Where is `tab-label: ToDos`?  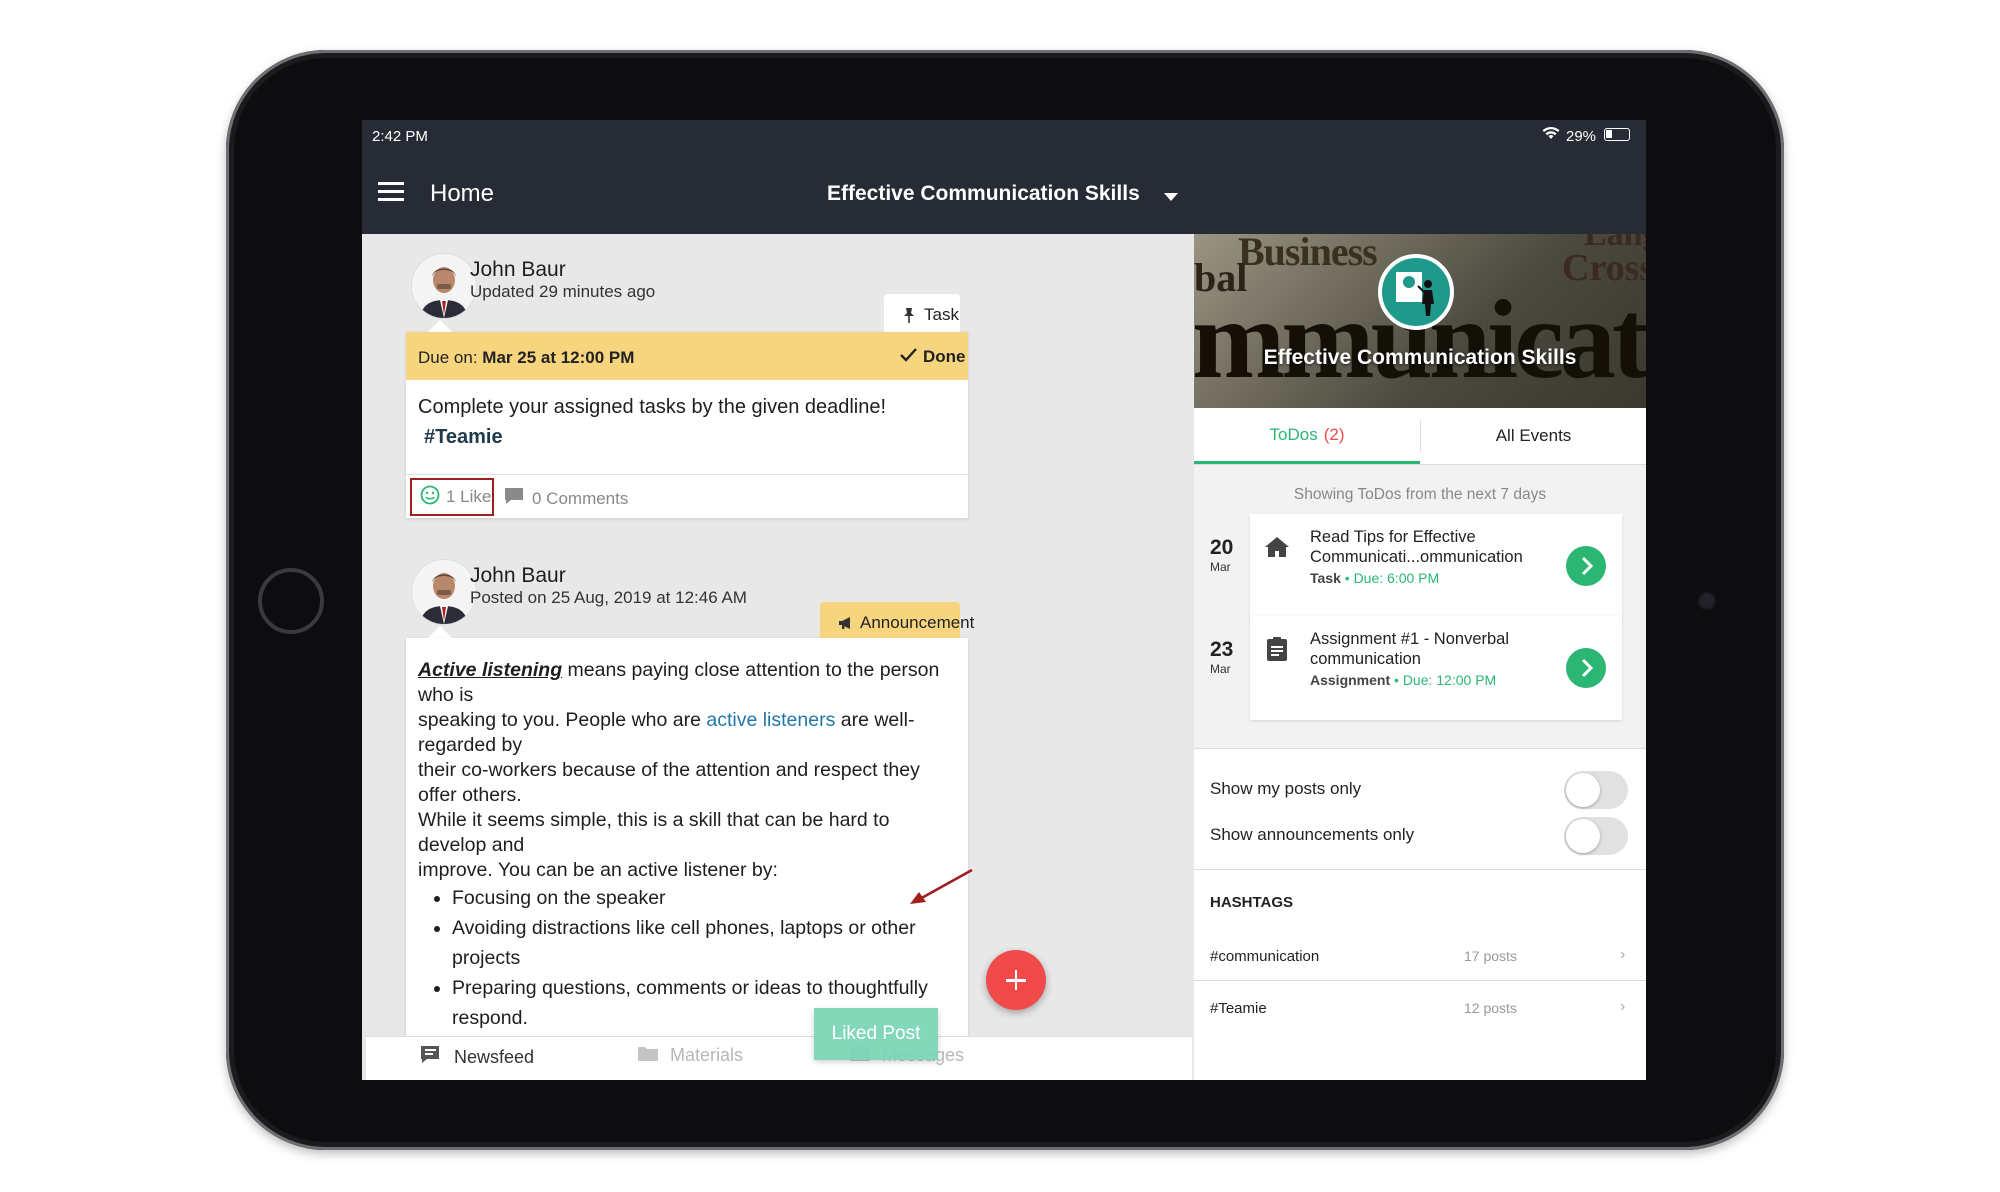
tab-label: ToDos is located at coordinates (1293, 434).